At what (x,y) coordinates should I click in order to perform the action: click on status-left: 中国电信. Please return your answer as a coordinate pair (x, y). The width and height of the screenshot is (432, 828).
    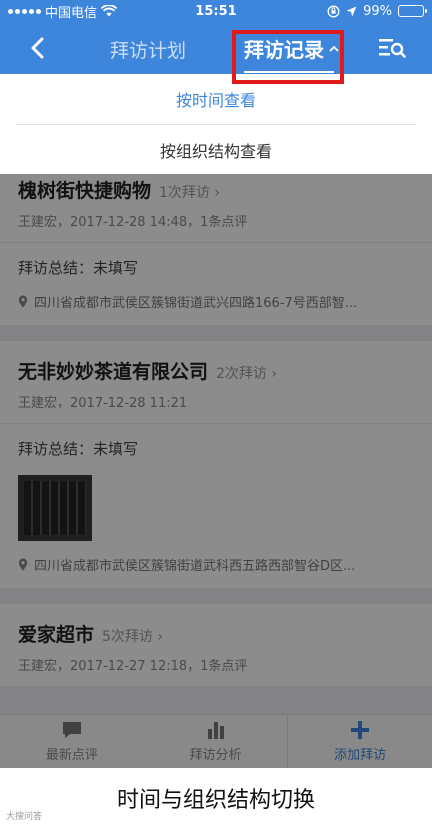
    Looking at the image, I should click on (63, 11).